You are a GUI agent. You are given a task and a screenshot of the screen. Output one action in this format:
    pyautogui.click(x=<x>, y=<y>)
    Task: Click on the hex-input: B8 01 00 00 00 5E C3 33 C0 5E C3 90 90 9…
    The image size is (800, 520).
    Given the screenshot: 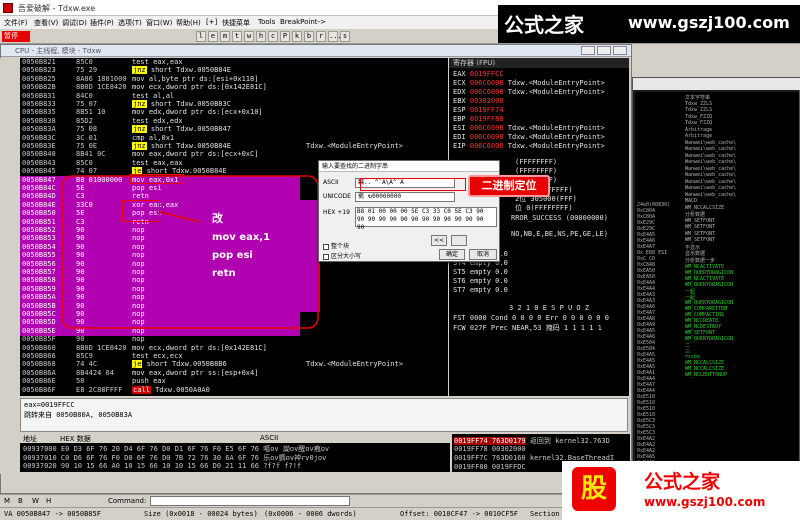 What is the action you would take?
    pyautogui.click(x=426, y=219)
    